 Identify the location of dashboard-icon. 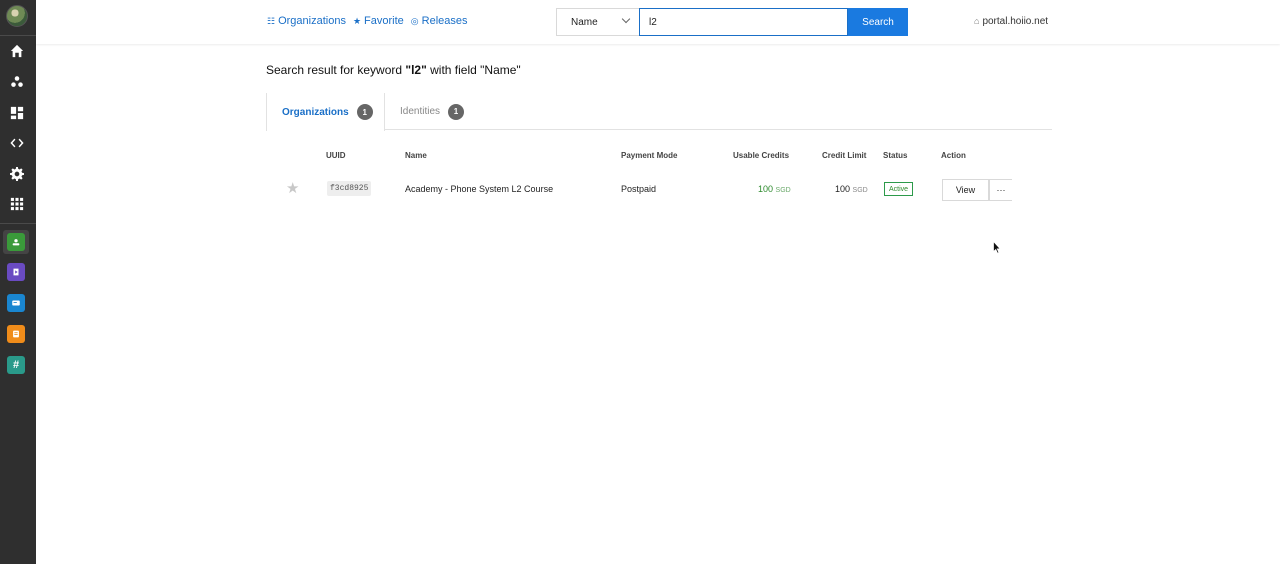
(17, 113).